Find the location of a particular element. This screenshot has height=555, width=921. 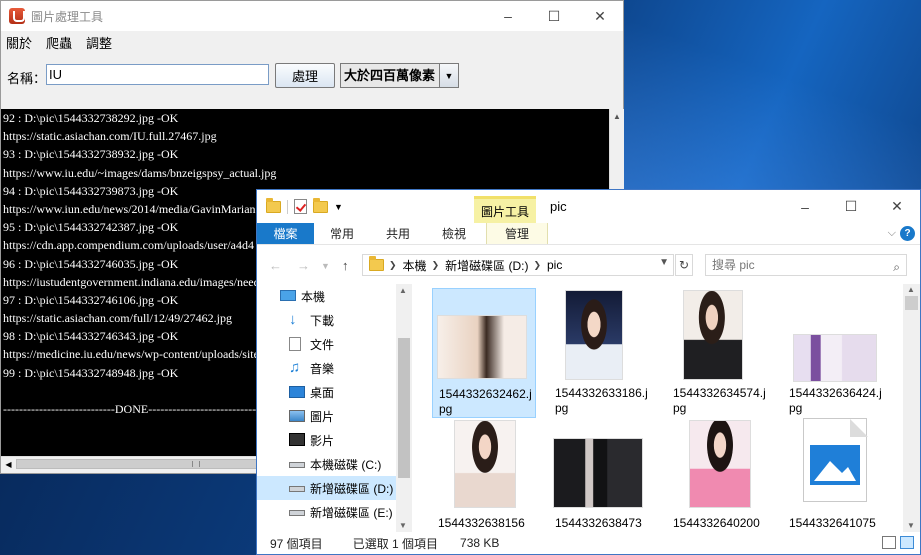

file-tile: 1544332638473 is located at coordinates (601, 483).